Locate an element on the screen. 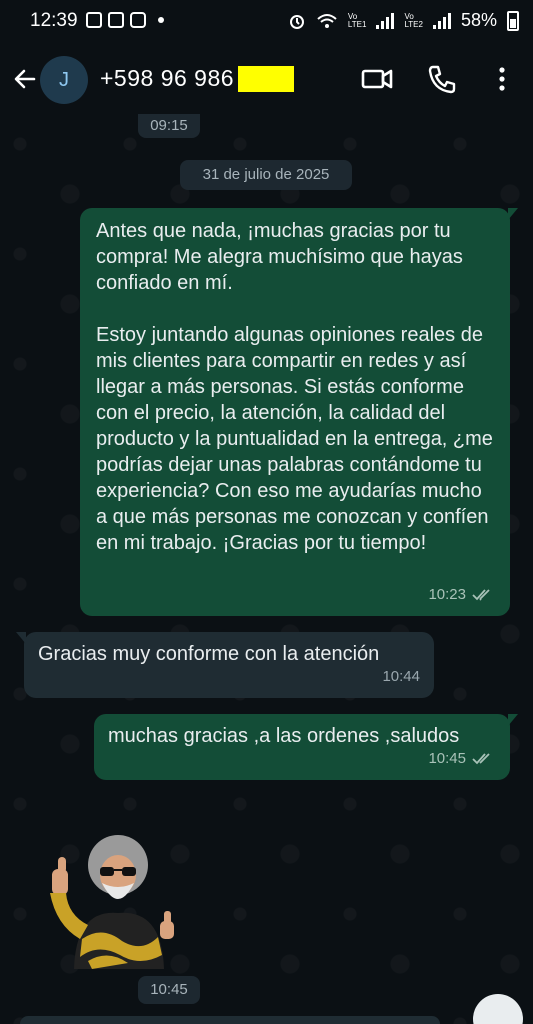 Image resolution: width=533 pixels, height=1024 pixels. message-time: 10:23 is located at coordinates (447, 594).